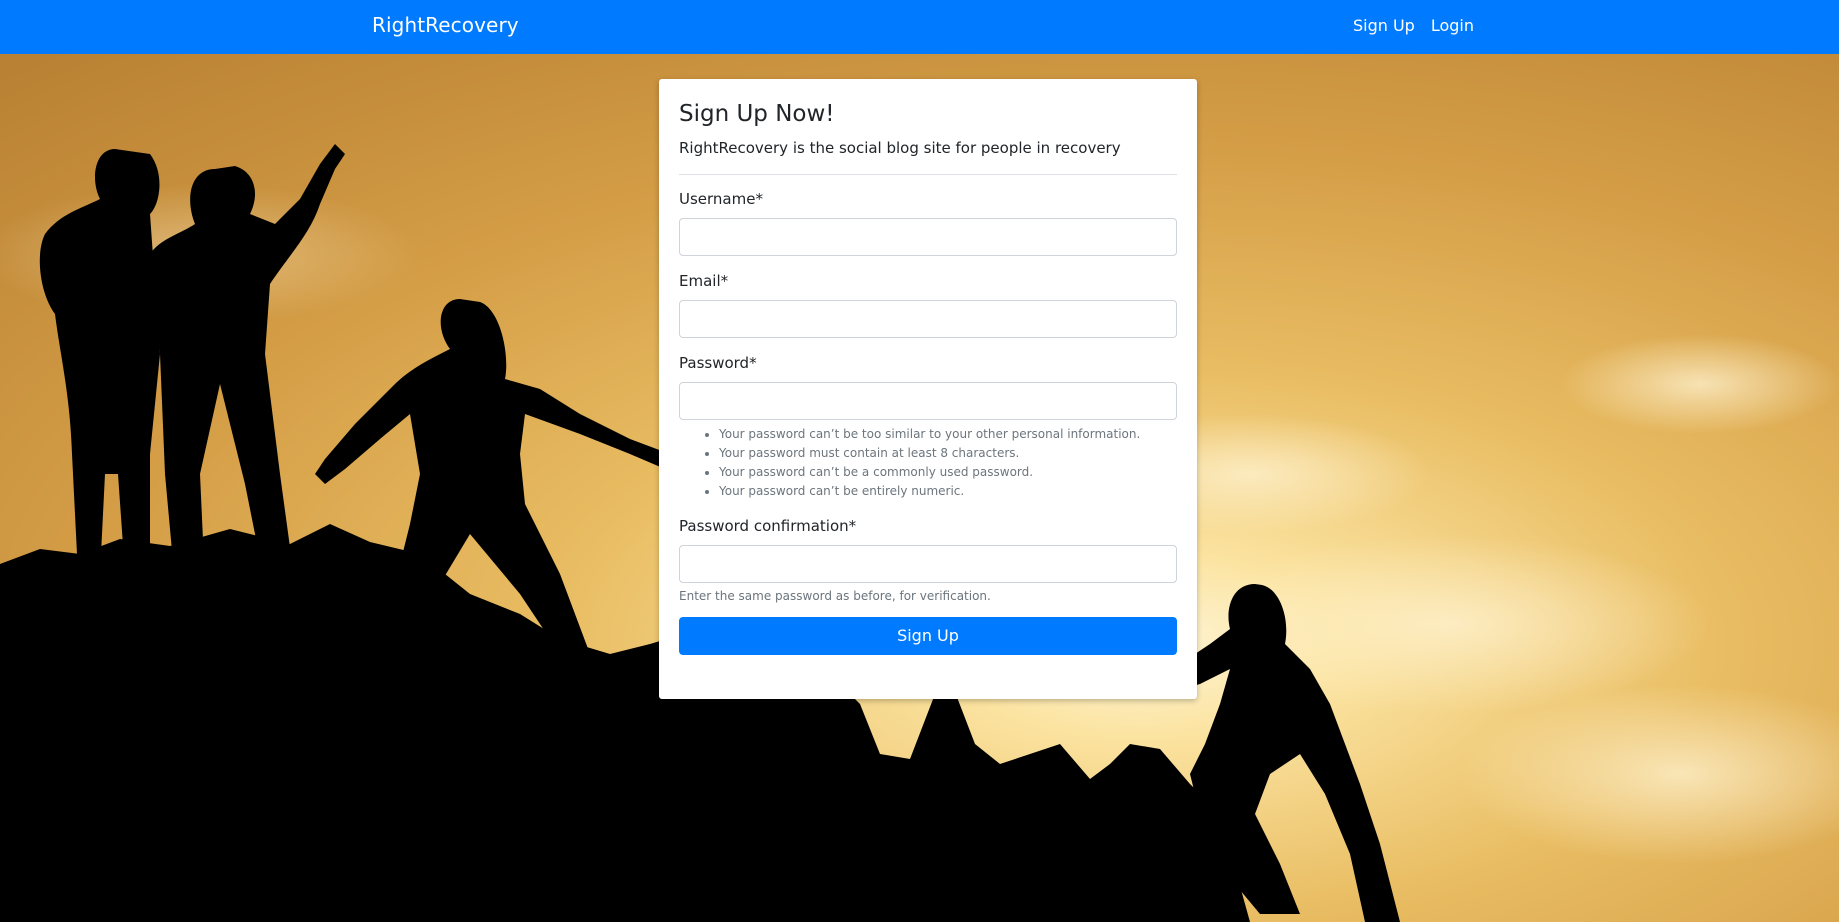 The height and width of the screenshot is (922, 1839). What do you see at coordinates (928, 400) in the screenshot?
I see `password-input` at bounding box center [928, 400].